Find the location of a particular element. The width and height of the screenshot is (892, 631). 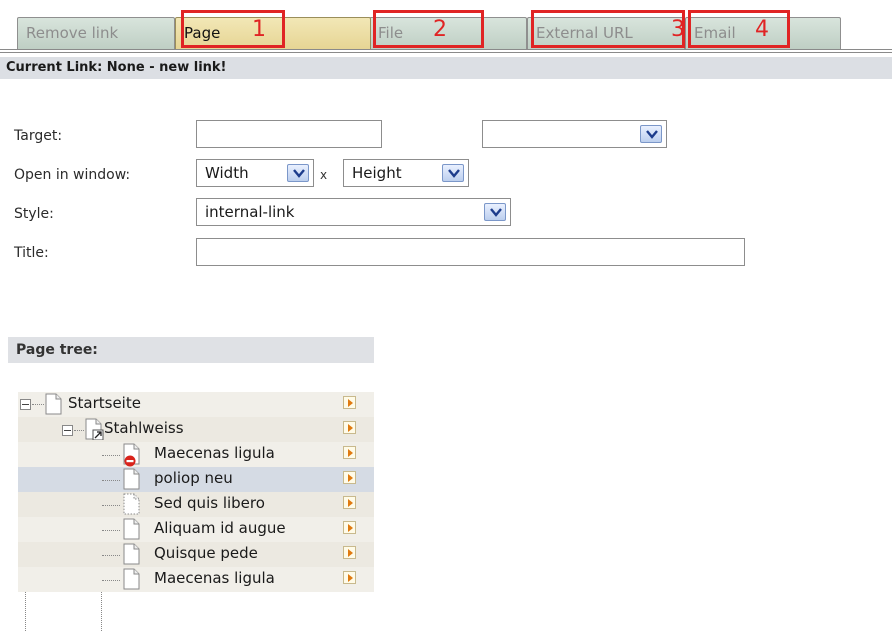

tree-row-aliquam-id-augue: Aliquam id augue is located at coordinates (196, 529).